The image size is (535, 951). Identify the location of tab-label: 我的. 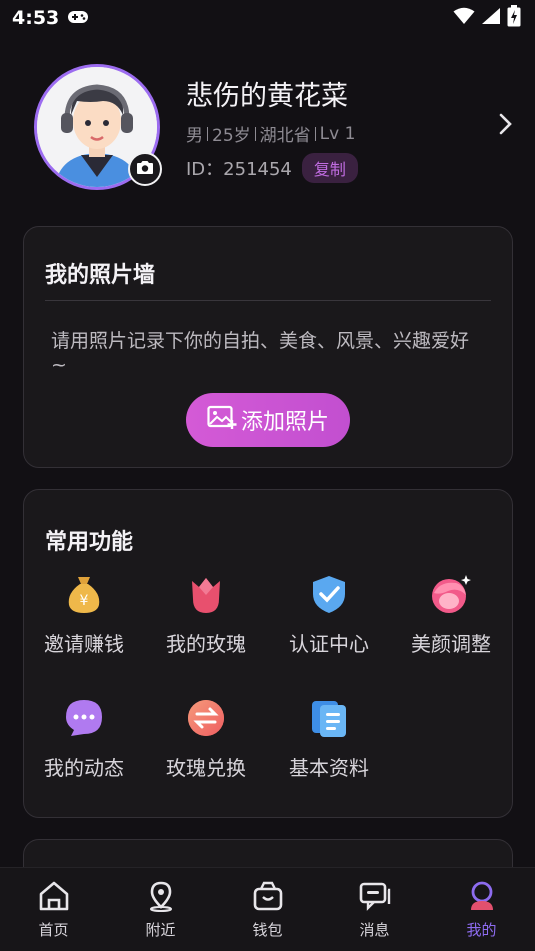
(481, 930).